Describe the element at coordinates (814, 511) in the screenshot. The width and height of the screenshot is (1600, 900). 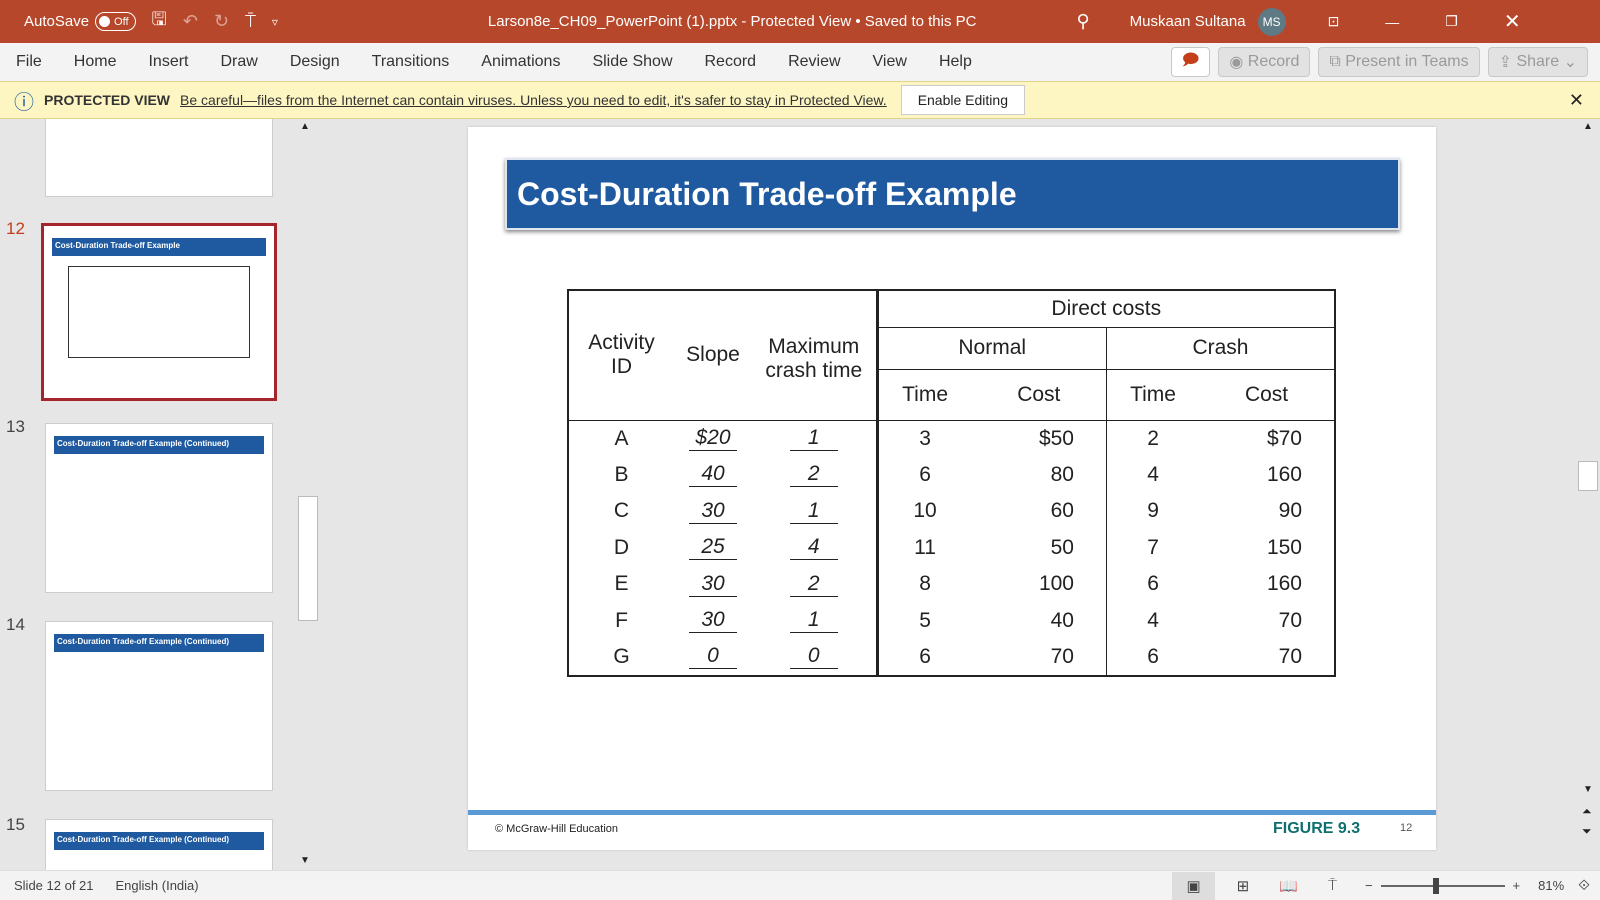
I see `max-crash-time-cell: 1` at that location.